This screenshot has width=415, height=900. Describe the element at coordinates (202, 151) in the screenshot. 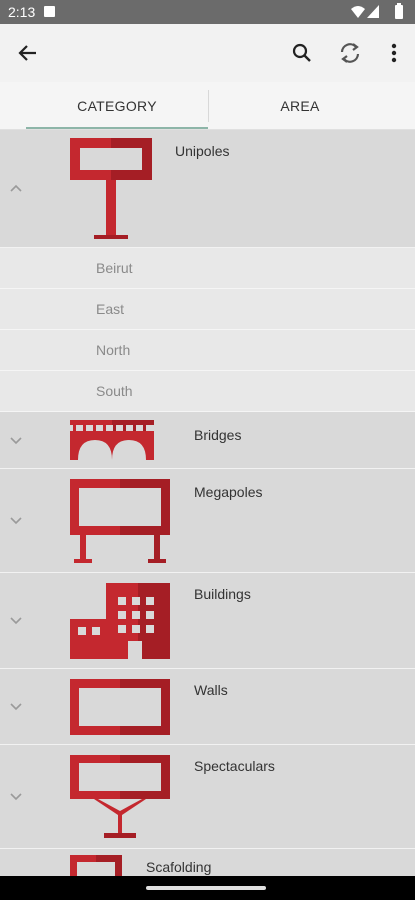

I see `category-label: Unipoles` at that location.